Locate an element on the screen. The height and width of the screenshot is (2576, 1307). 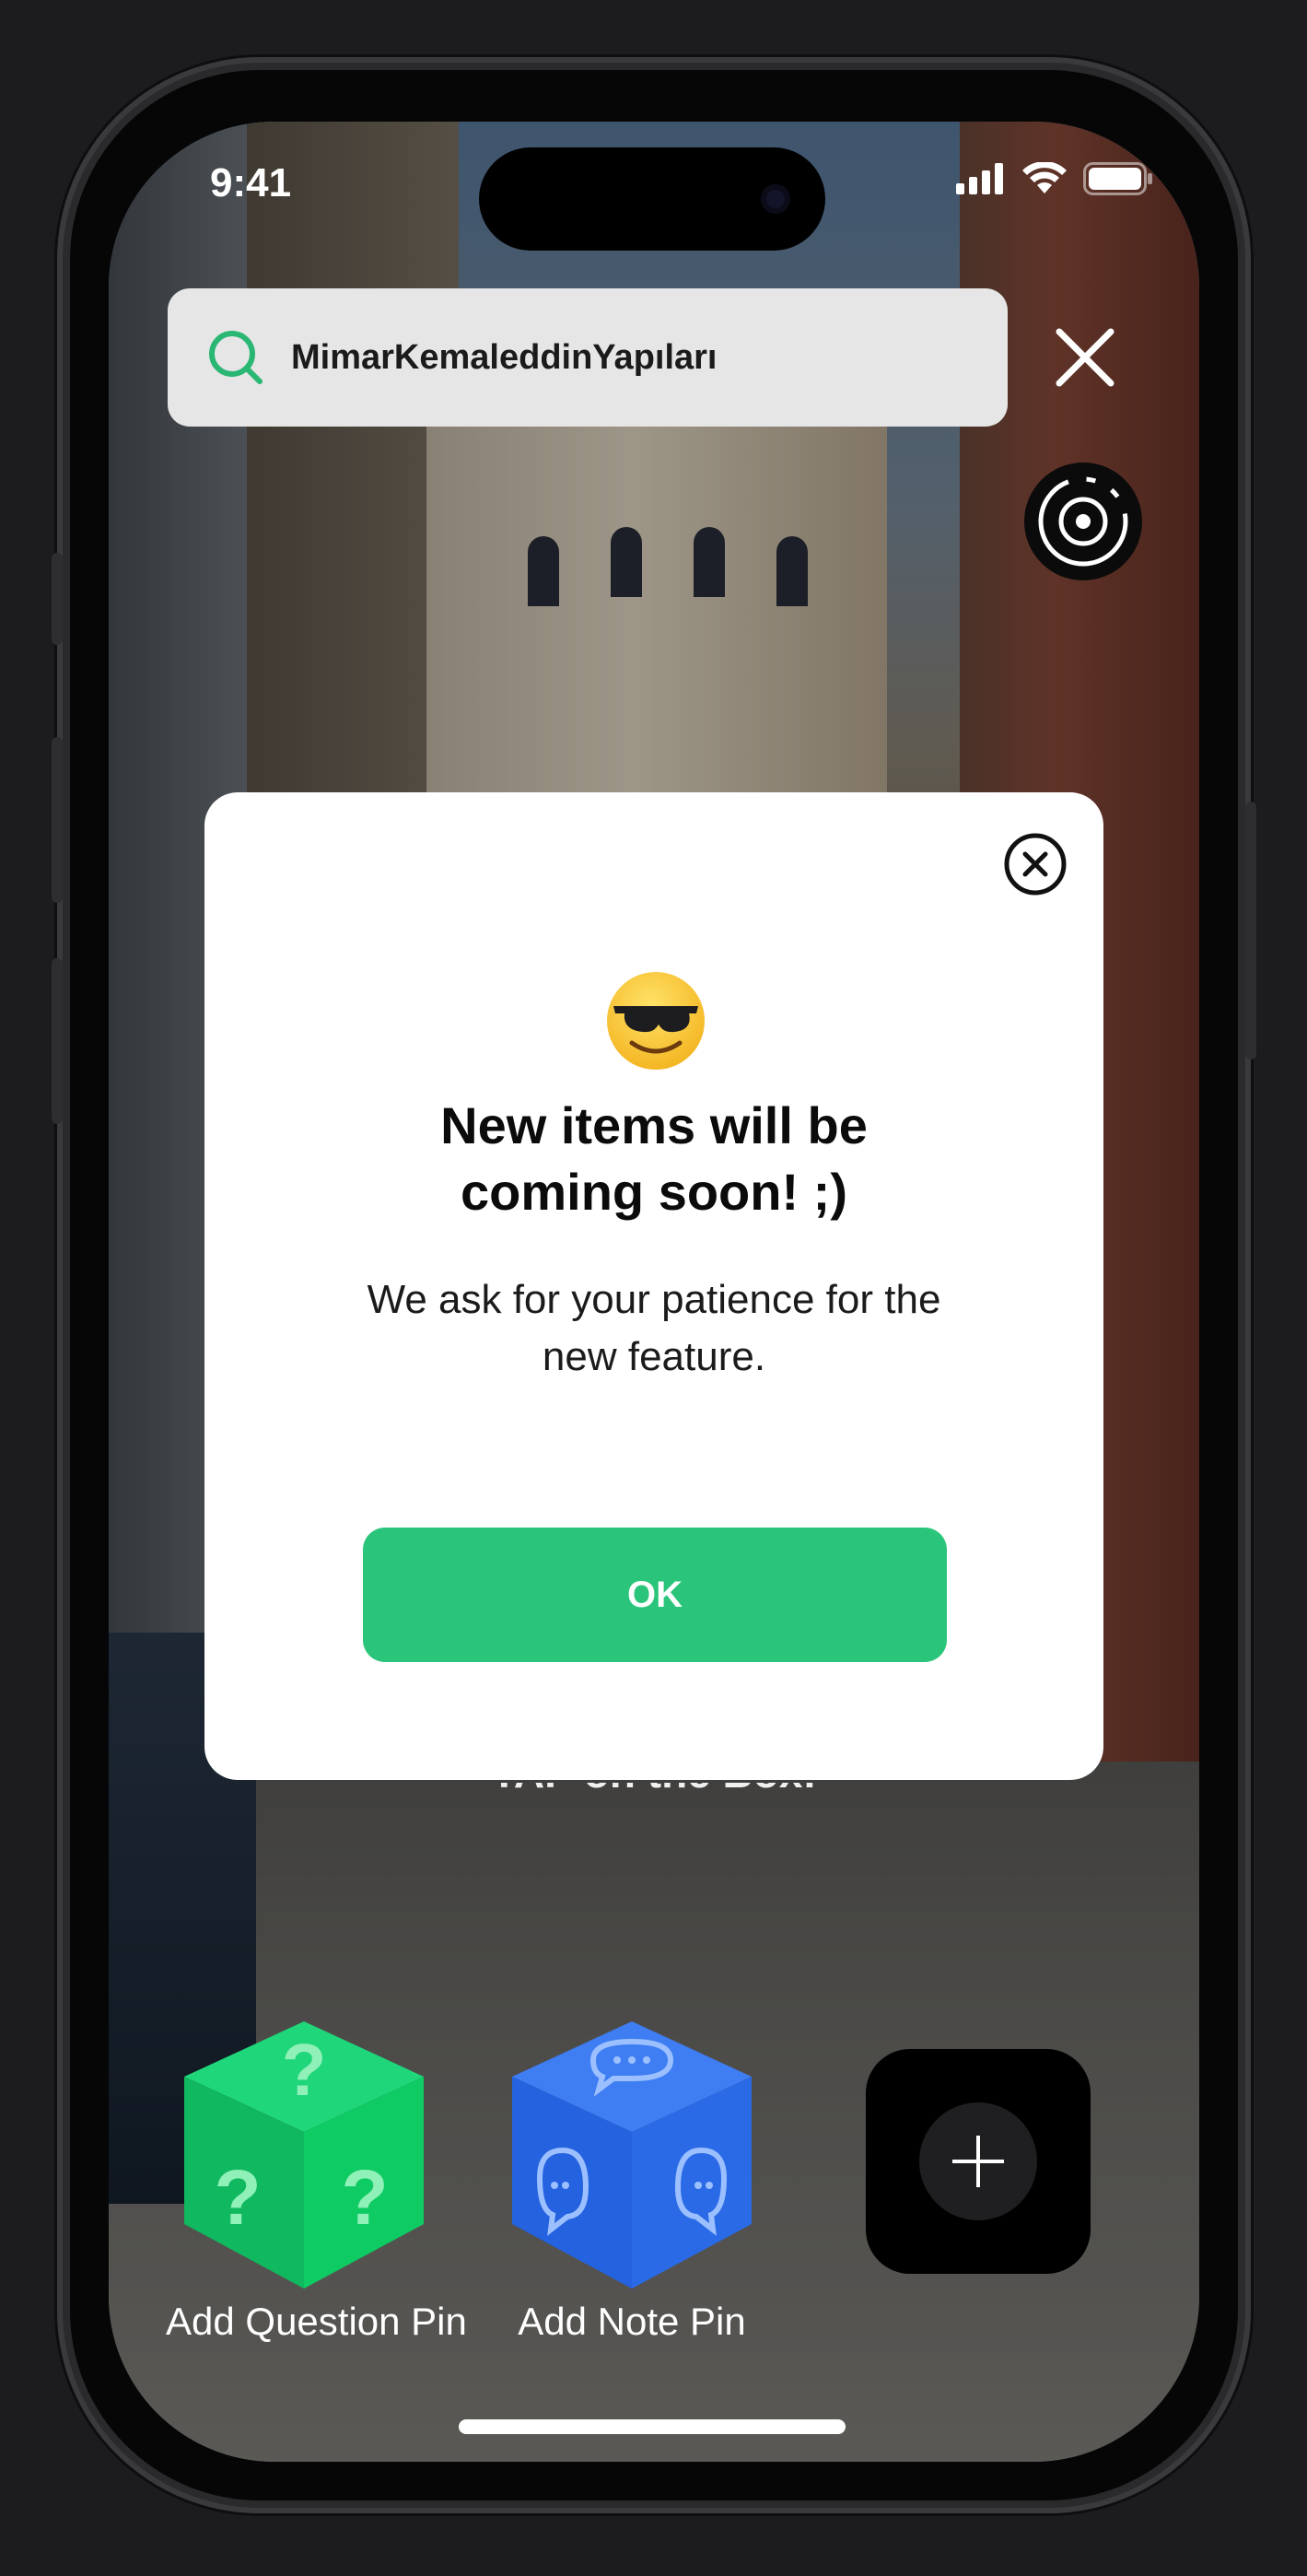
plus-icon is located at coordinates (978, 2161).